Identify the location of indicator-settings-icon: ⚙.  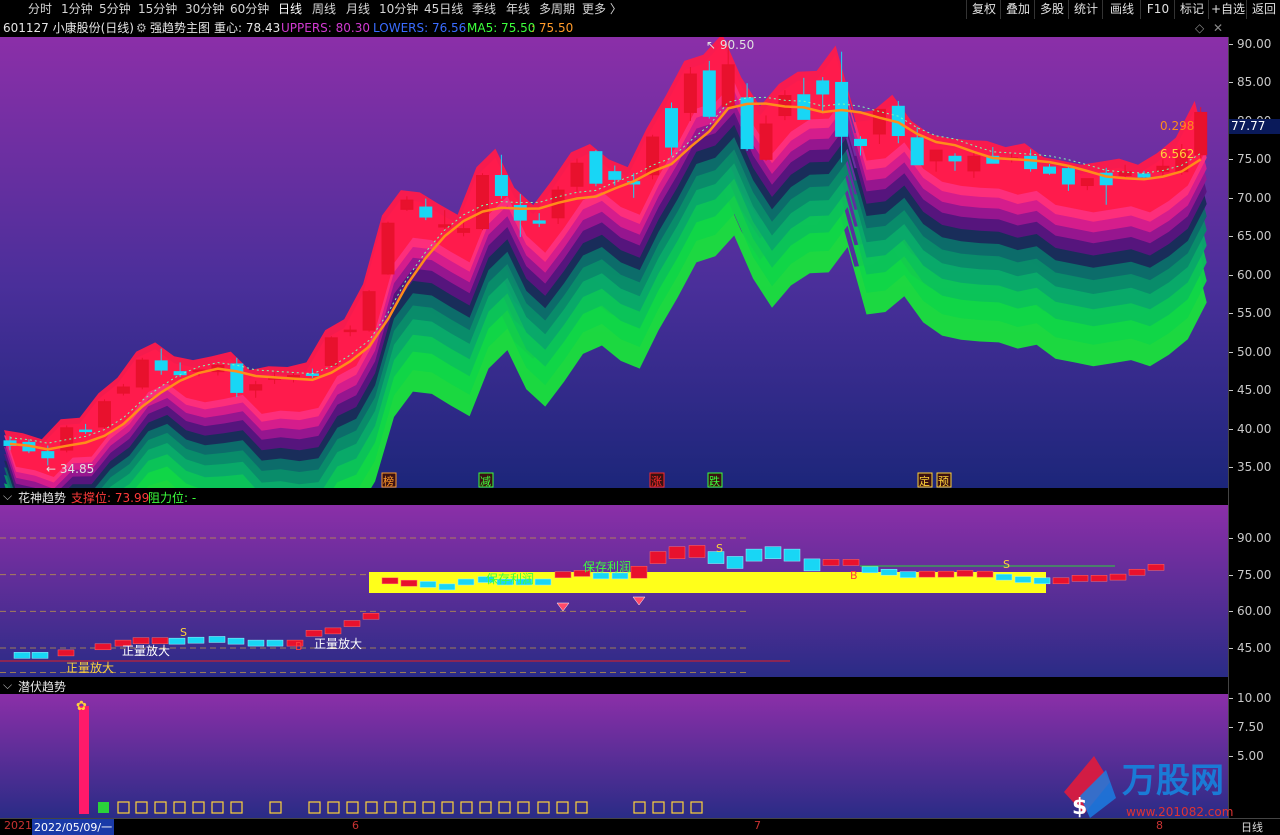
(141, 28).